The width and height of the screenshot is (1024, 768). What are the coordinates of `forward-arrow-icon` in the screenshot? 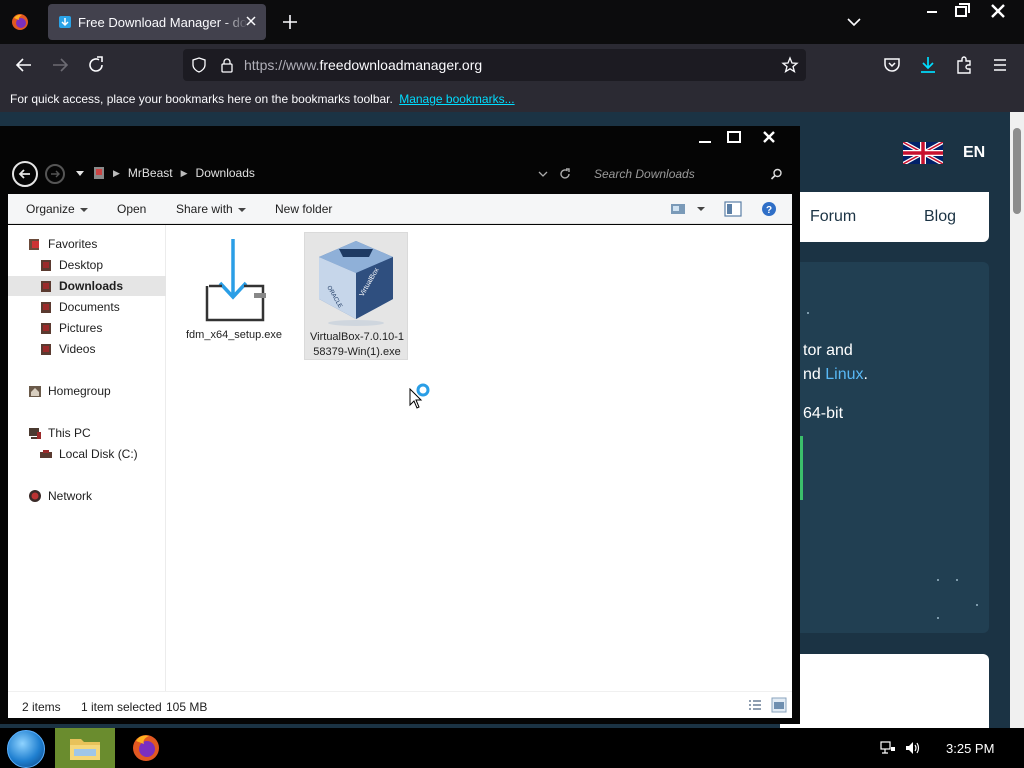 It's located at (55, 174).